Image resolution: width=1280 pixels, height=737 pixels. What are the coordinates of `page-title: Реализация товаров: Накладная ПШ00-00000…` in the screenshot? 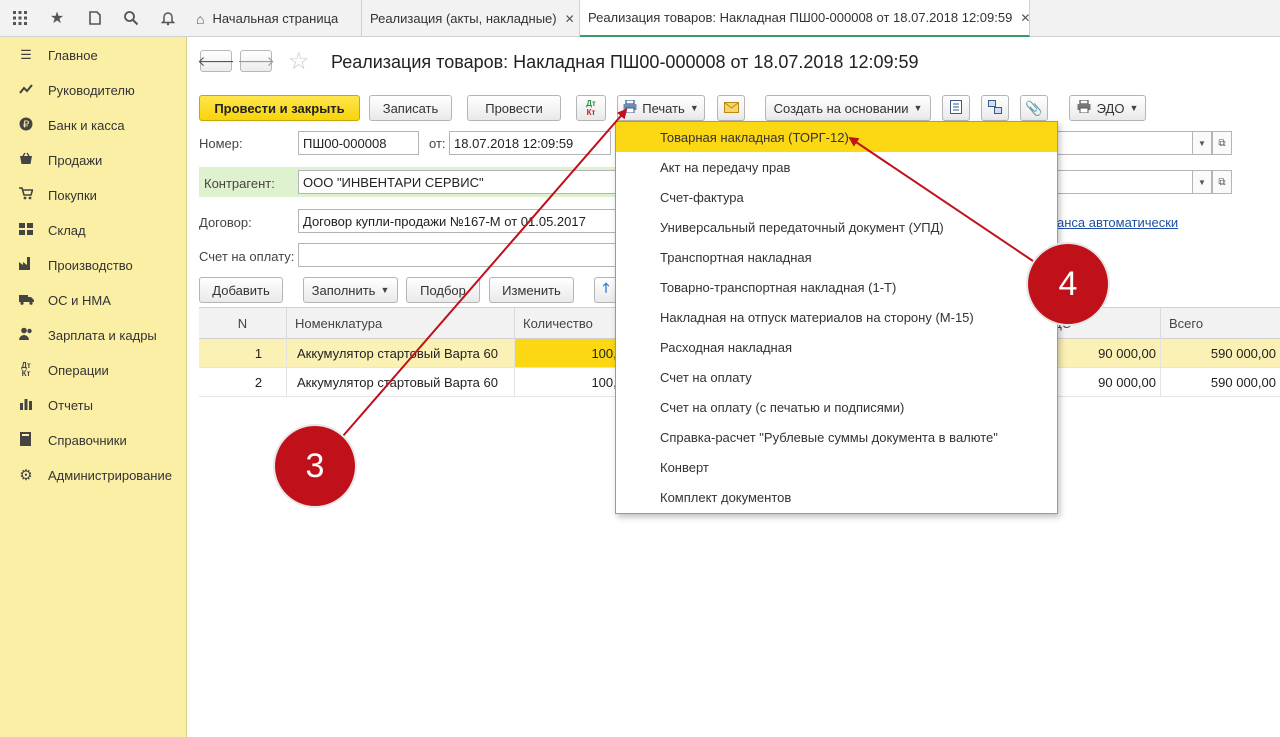 It's located at (625, 62).